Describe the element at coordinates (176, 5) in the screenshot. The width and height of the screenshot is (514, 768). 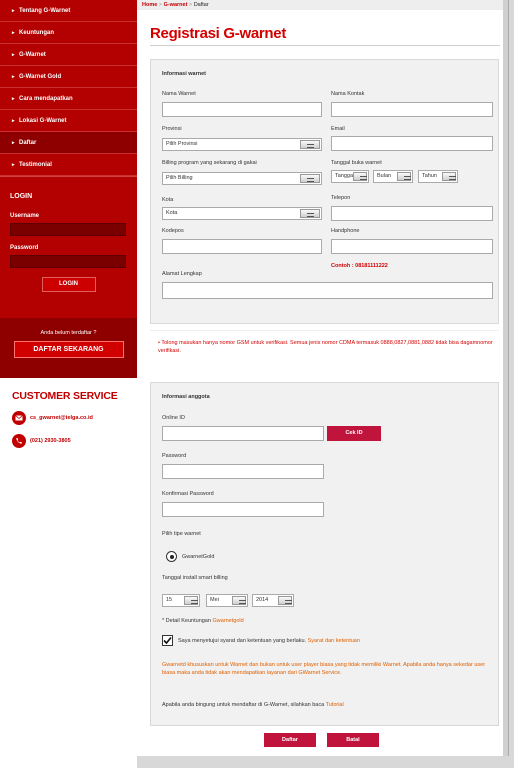
I see `breadcrumb-gwarnet: G-warnet` at that location.